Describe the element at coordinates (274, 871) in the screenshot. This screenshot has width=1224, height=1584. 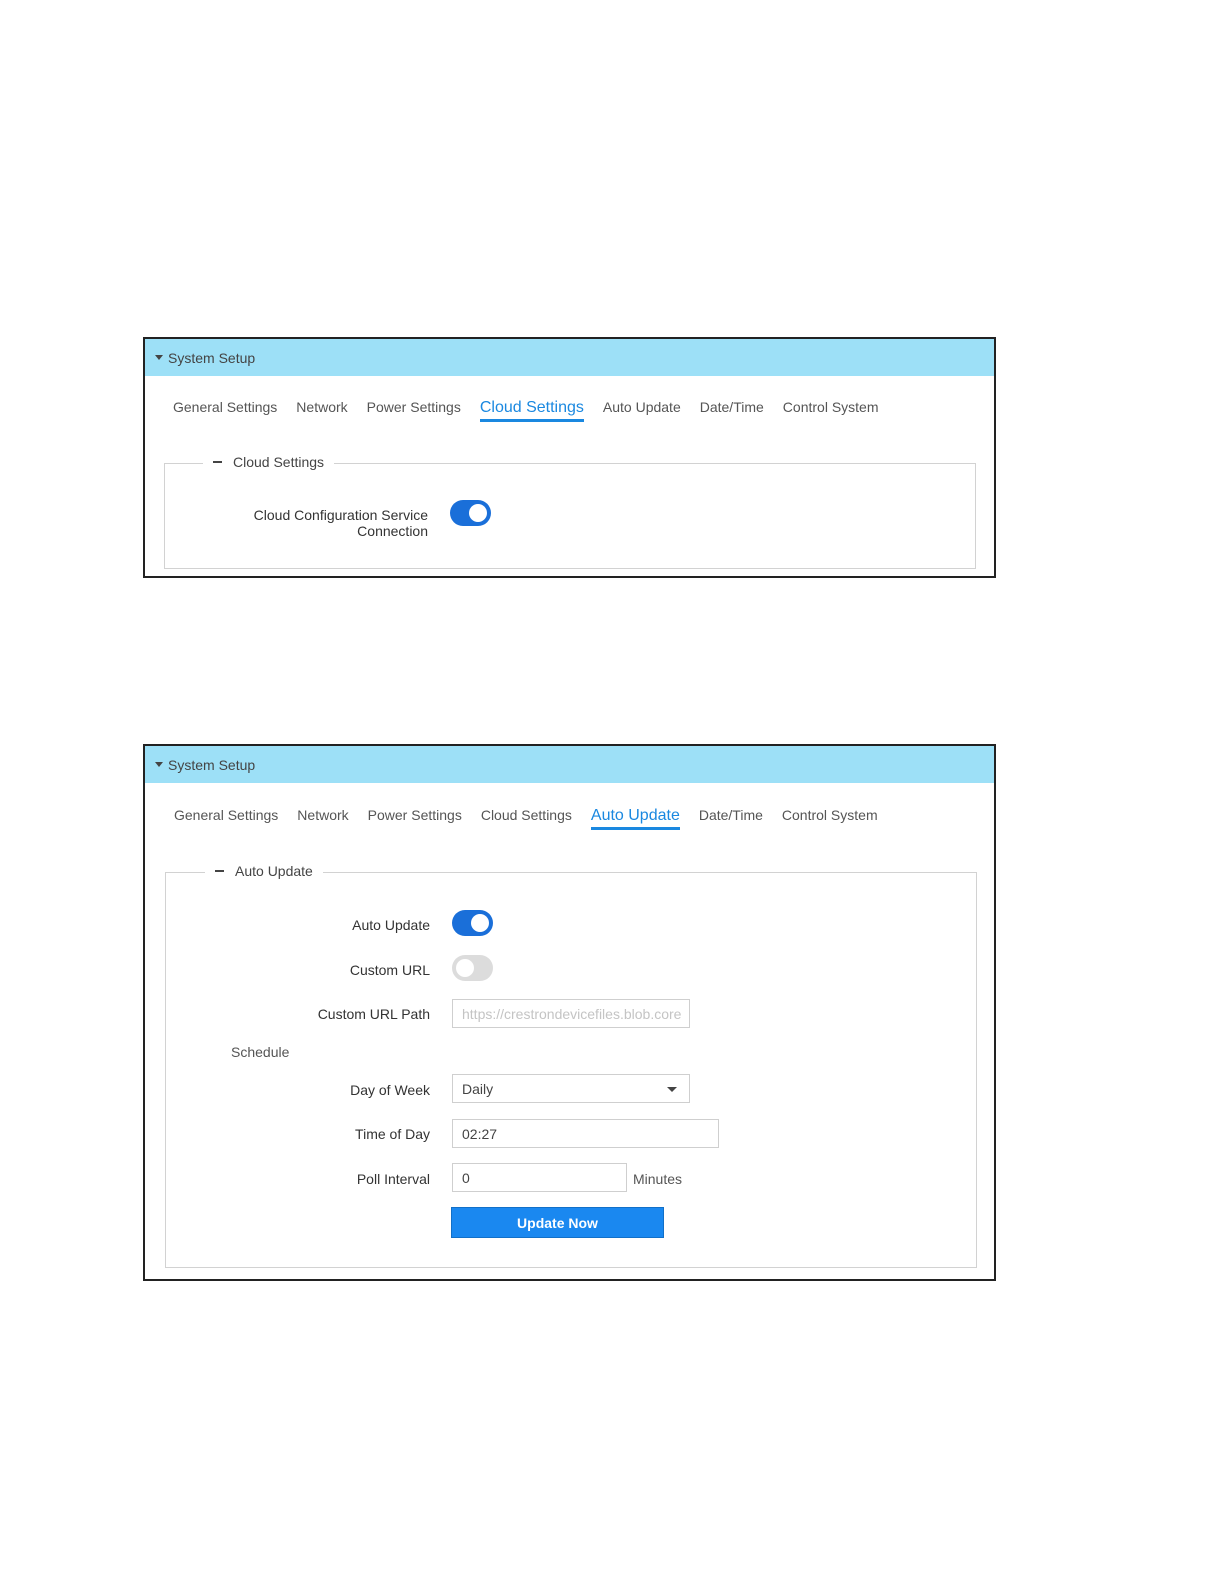
I see `auto-update-section-title: Auto Update` at that location.